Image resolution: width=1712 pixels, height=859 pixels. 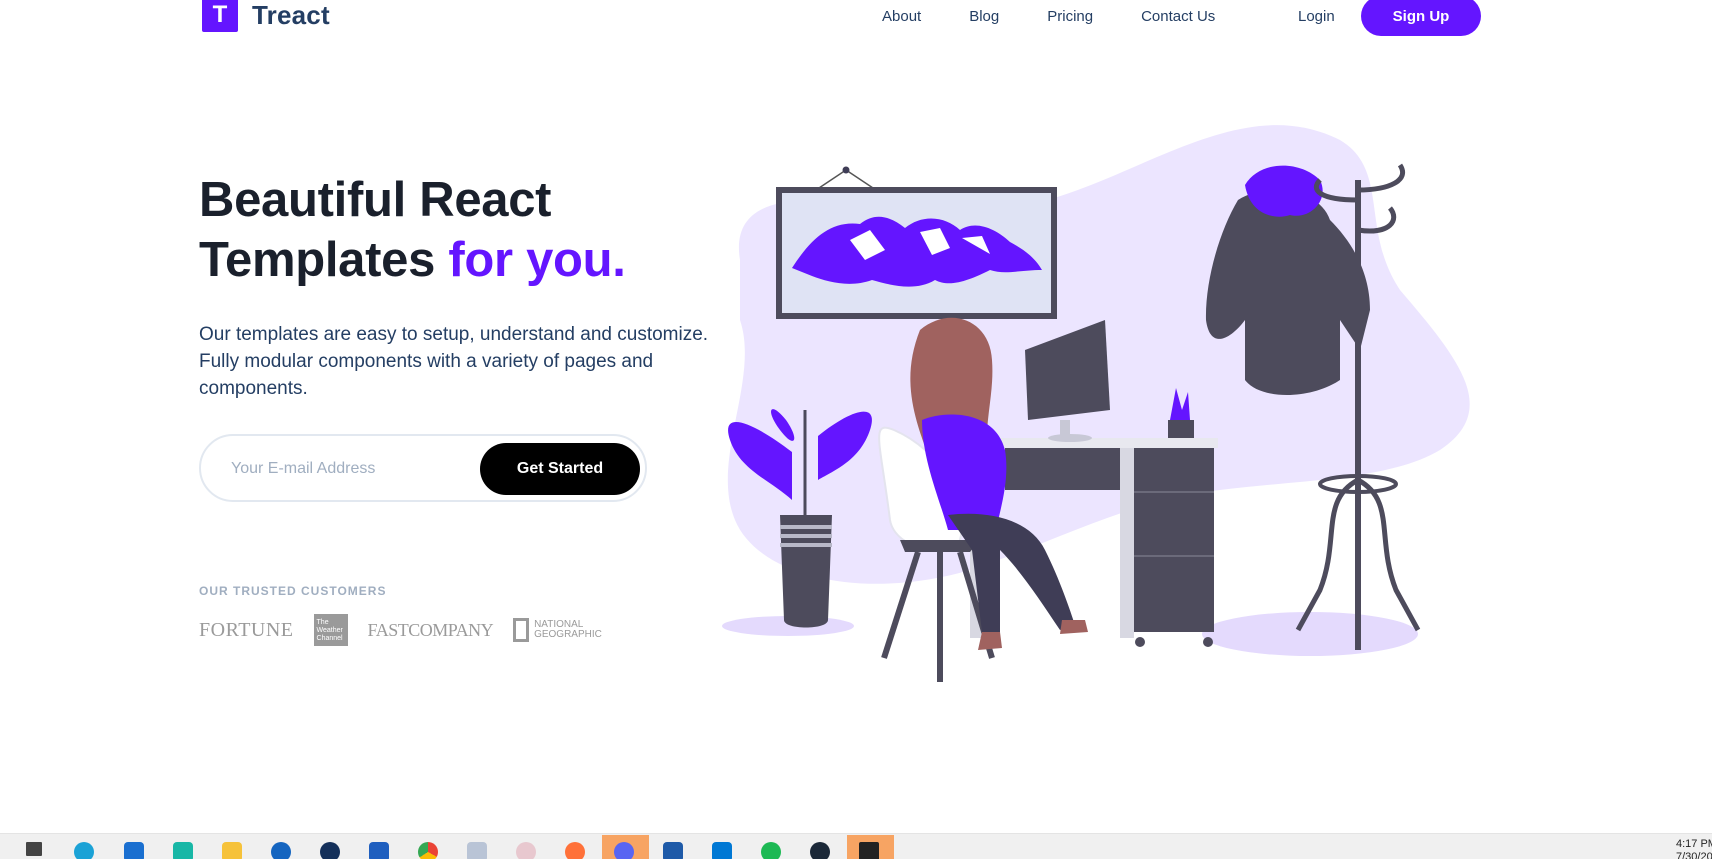 I want to click on vscode-icon, so click(x=722, y=850).